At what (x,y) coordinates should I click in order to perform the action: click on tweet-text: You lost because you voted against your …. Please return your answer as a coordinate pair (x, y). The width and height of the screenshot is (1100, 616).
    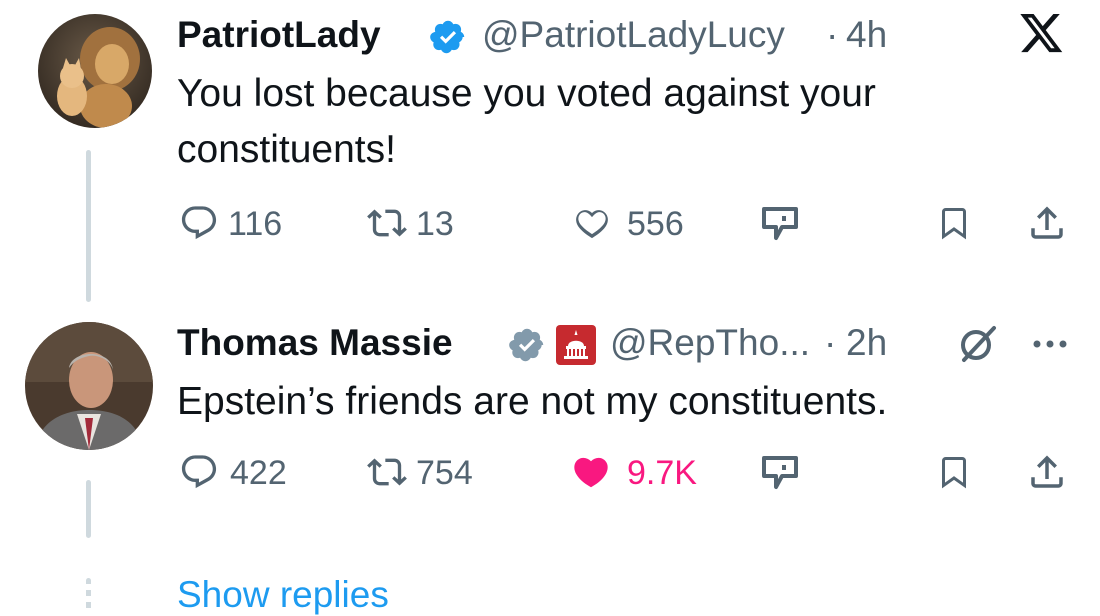
    Looking at the image, I should click on (526, 121).